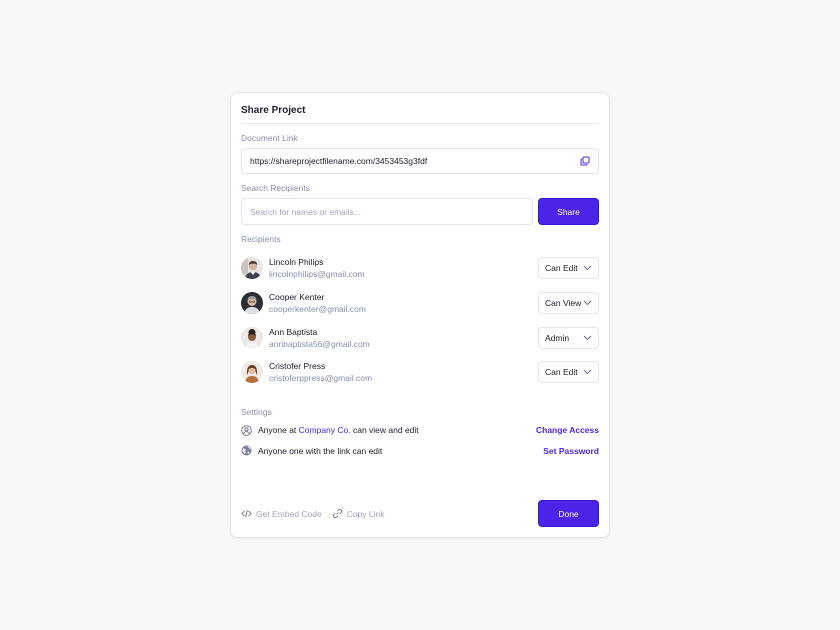  I want to click on recipient-name: Ann Baptista, so click(293, 331).